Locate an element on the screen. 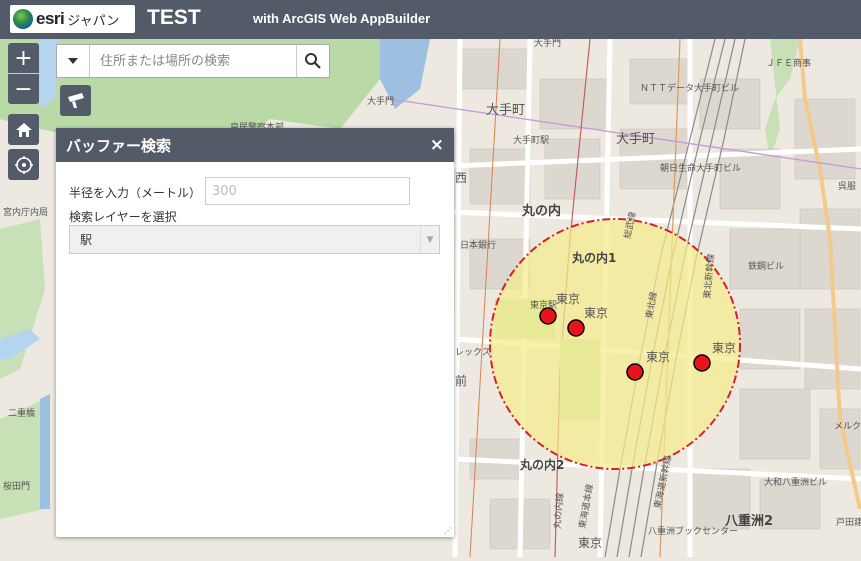 This screenshot has width=861, height=561. panel-header: バッファー検索 × is located at coordinates (255, 145).